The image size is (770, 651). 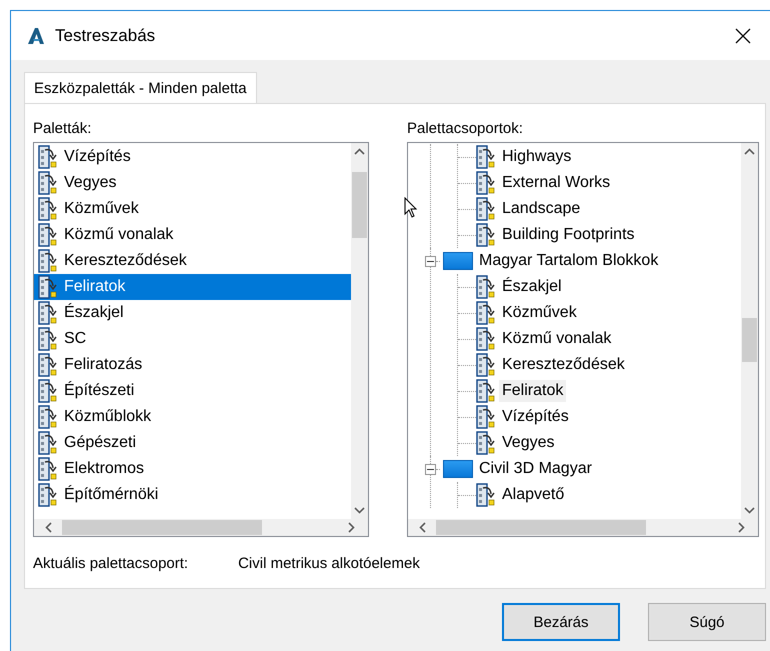 What do you see at coordinates (192, 235) in the screenshot?
I see `list-item: Közmű vonalak` at bounding box center [192, 235].